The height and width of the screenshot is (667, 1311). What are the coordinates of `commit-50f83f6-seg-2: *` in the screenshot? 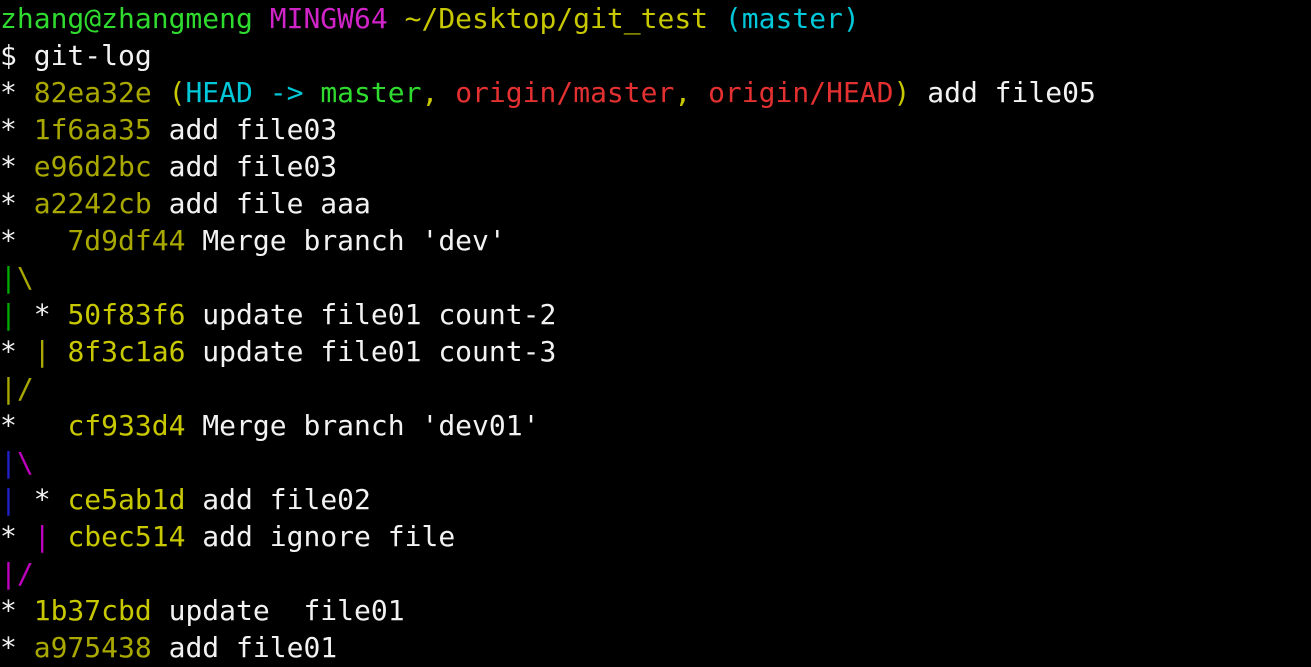 It's located at (50, 314).